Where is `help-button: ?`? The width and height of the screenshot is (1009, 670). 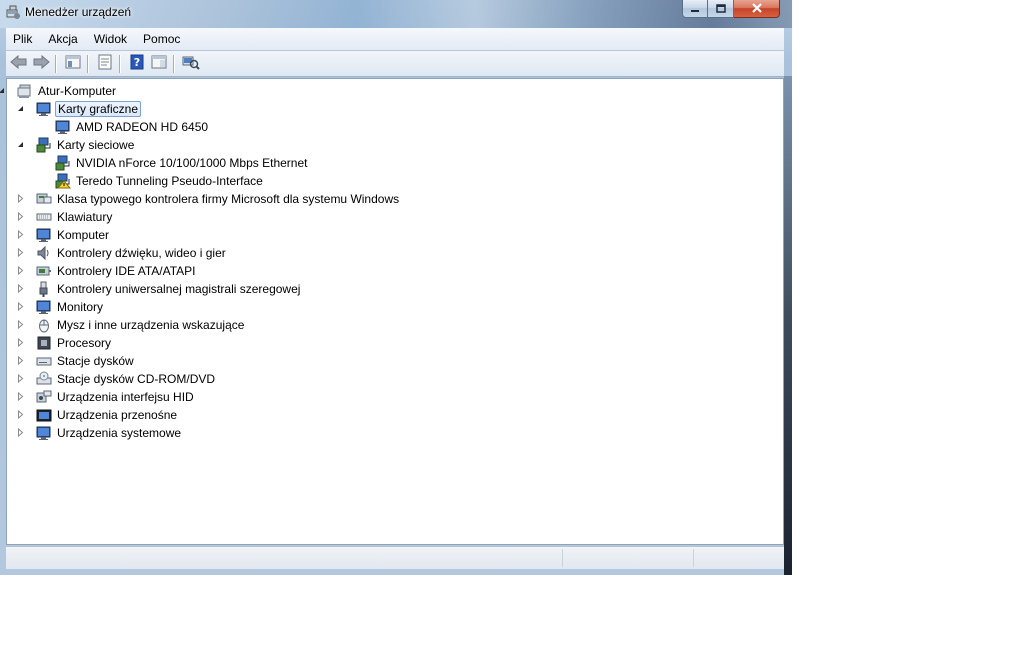
help-button: ? is located at coordinates (137, 64).